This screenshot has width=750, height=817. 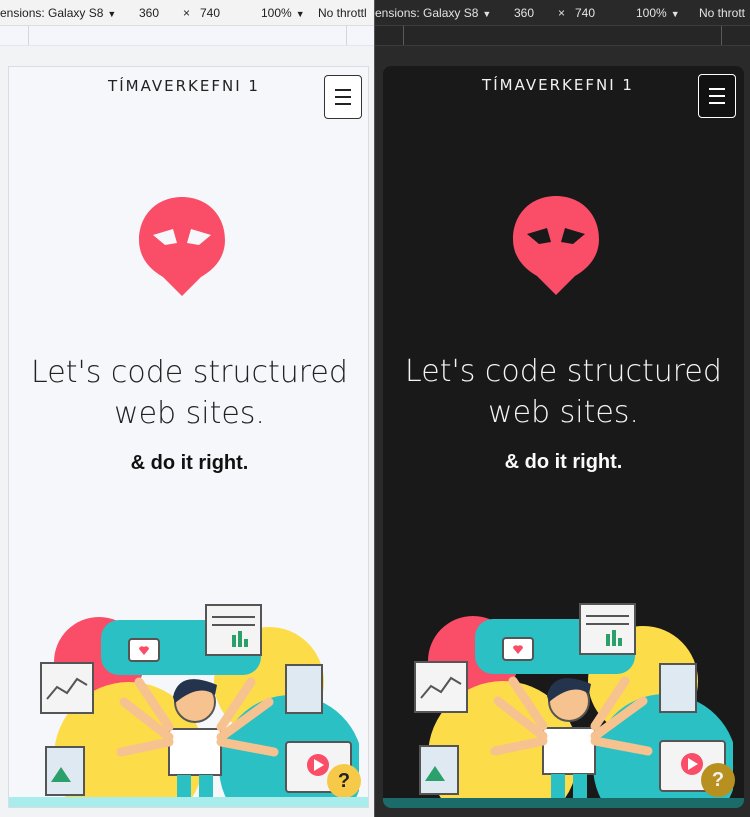 I want to click on throttle-select: No thrott, so click(x=722, y=13).